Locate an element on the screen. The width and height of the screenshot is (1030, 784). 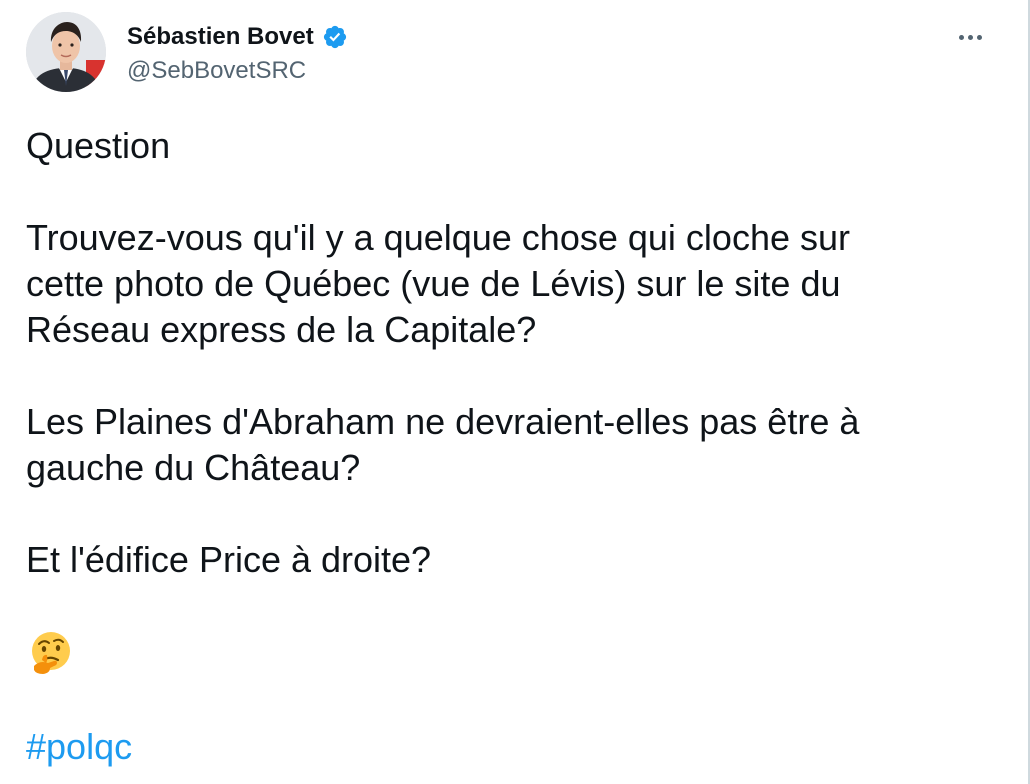
verified-badge-icon is located at coordinates (335, 37).